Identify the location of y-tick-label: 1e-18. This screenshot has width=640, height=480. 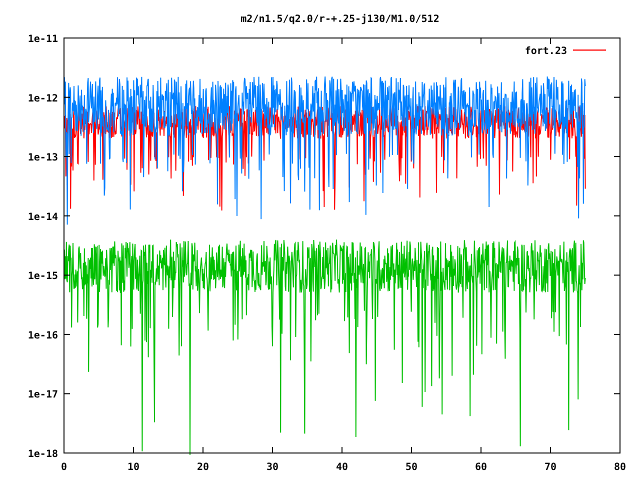
(43, 454).